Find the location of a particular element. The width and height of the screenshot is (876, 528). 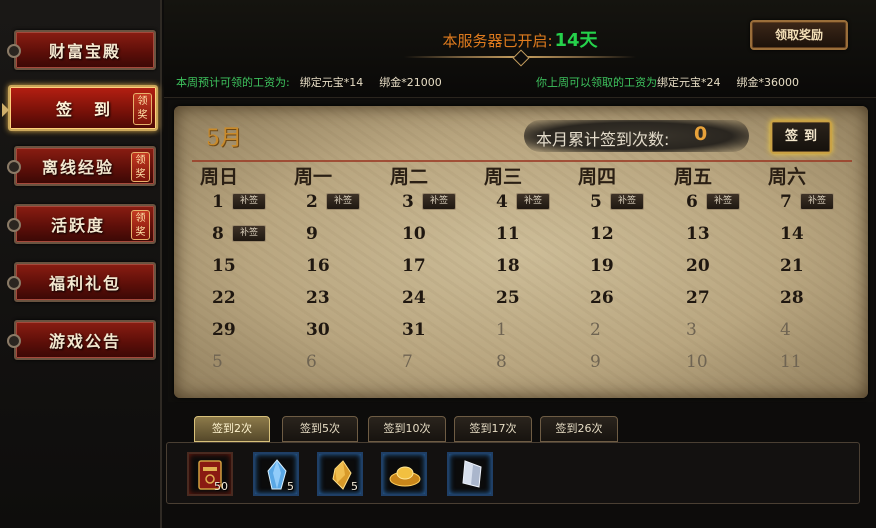

weekday-header: 周一 is located at coordinates (313, 177).